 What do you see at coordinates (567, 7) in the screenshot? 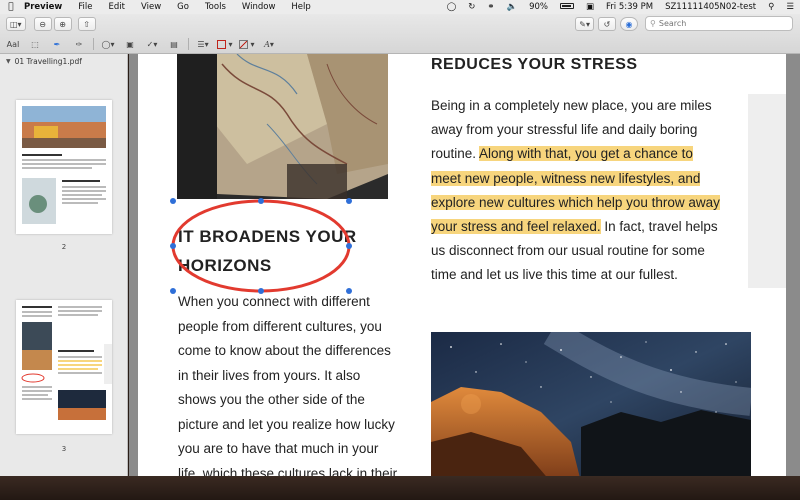
I see `battery-icon` at bounding box center [567, 7].